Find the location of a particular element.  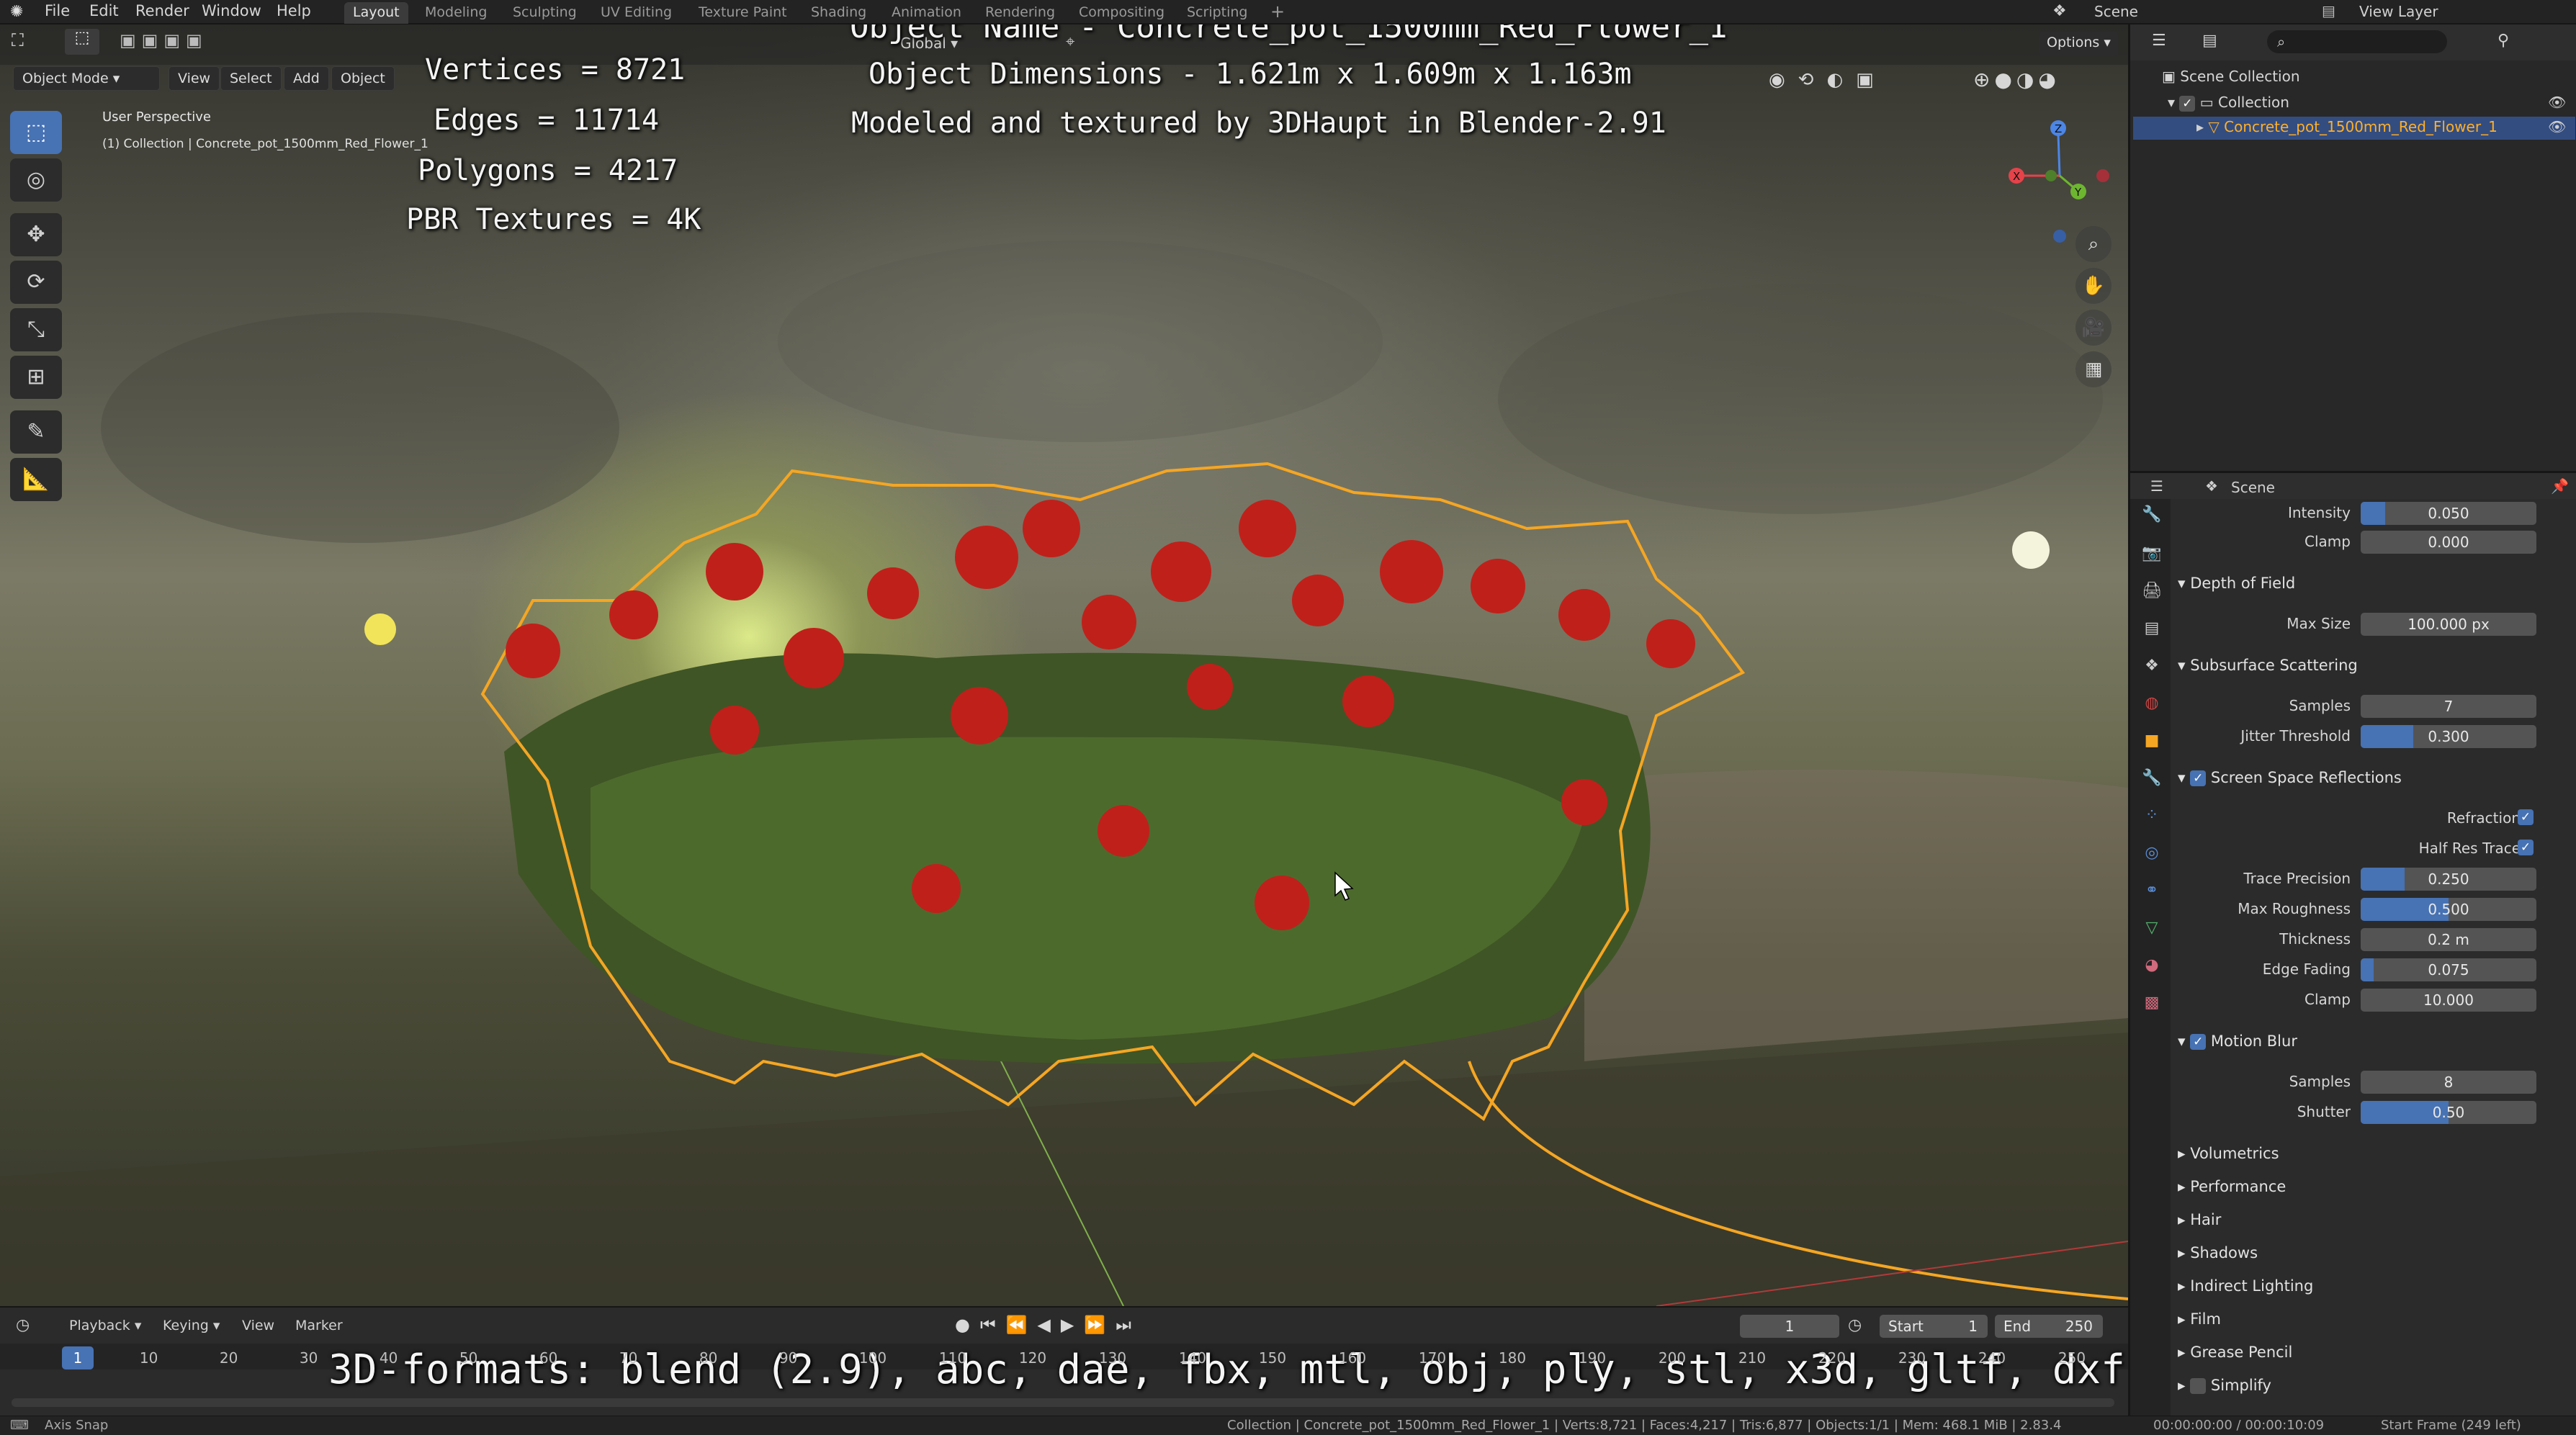

clock-icon: ◷ is located at coordinates (23, 1325).